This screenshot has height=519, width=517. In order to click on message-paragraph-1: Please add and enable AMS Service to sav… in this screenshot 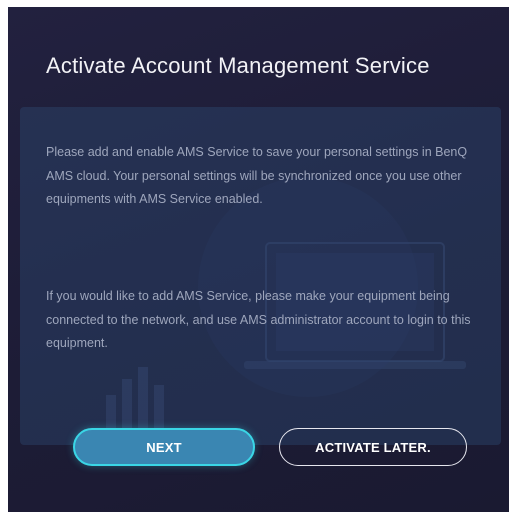, I will do `click(257, 175)`.